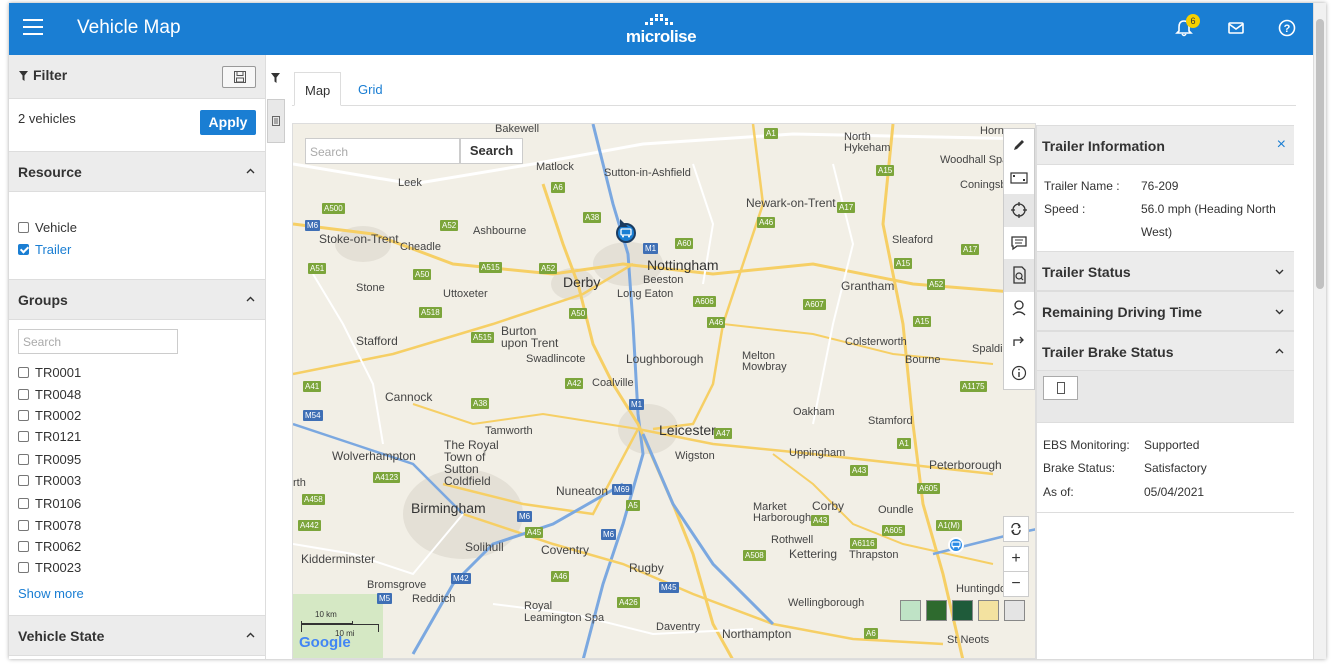 Image resolution: width=1335 pixels, height=668 pixels. I want to click on resource-trailer-checkbox: Trailer, so click(44, 249).